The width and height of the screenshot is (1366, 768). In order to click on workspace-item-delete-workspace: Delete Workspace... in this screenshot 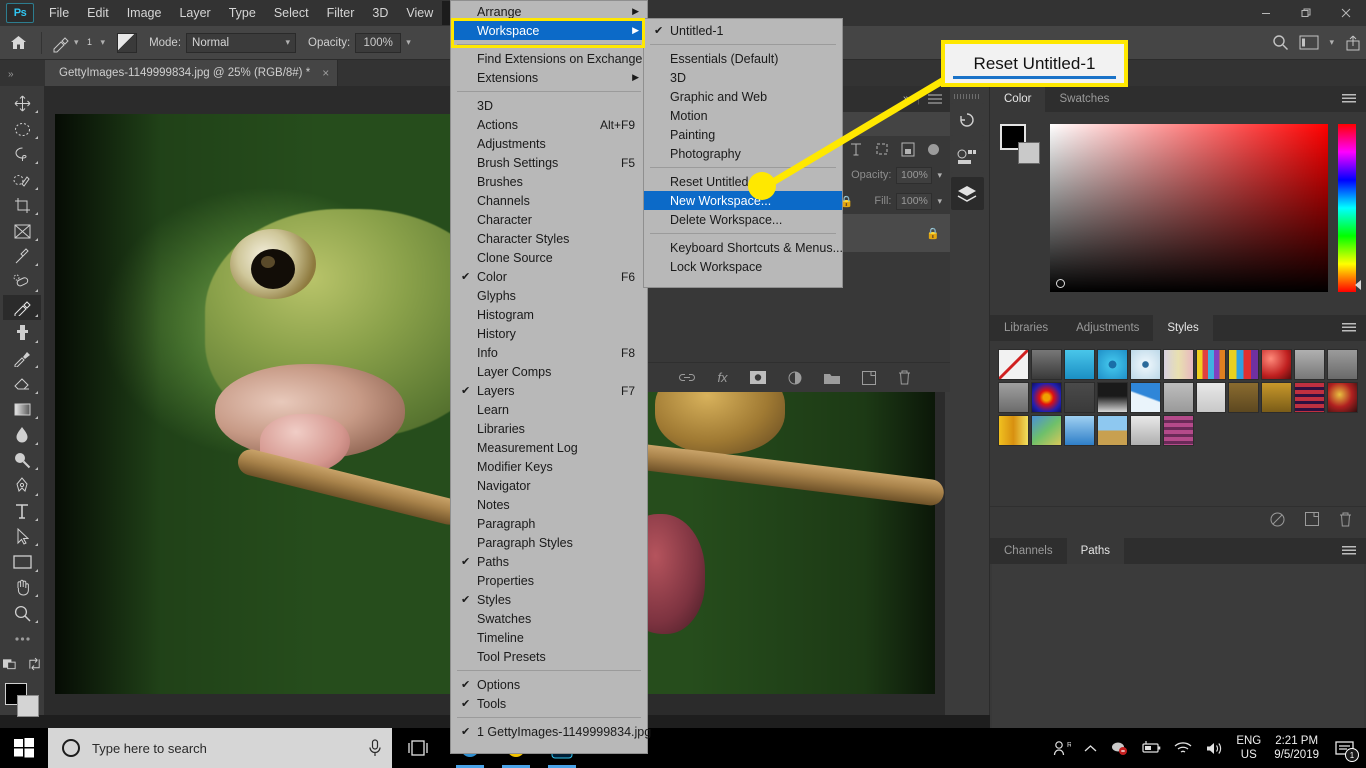, I will do `click(743, 219)`.